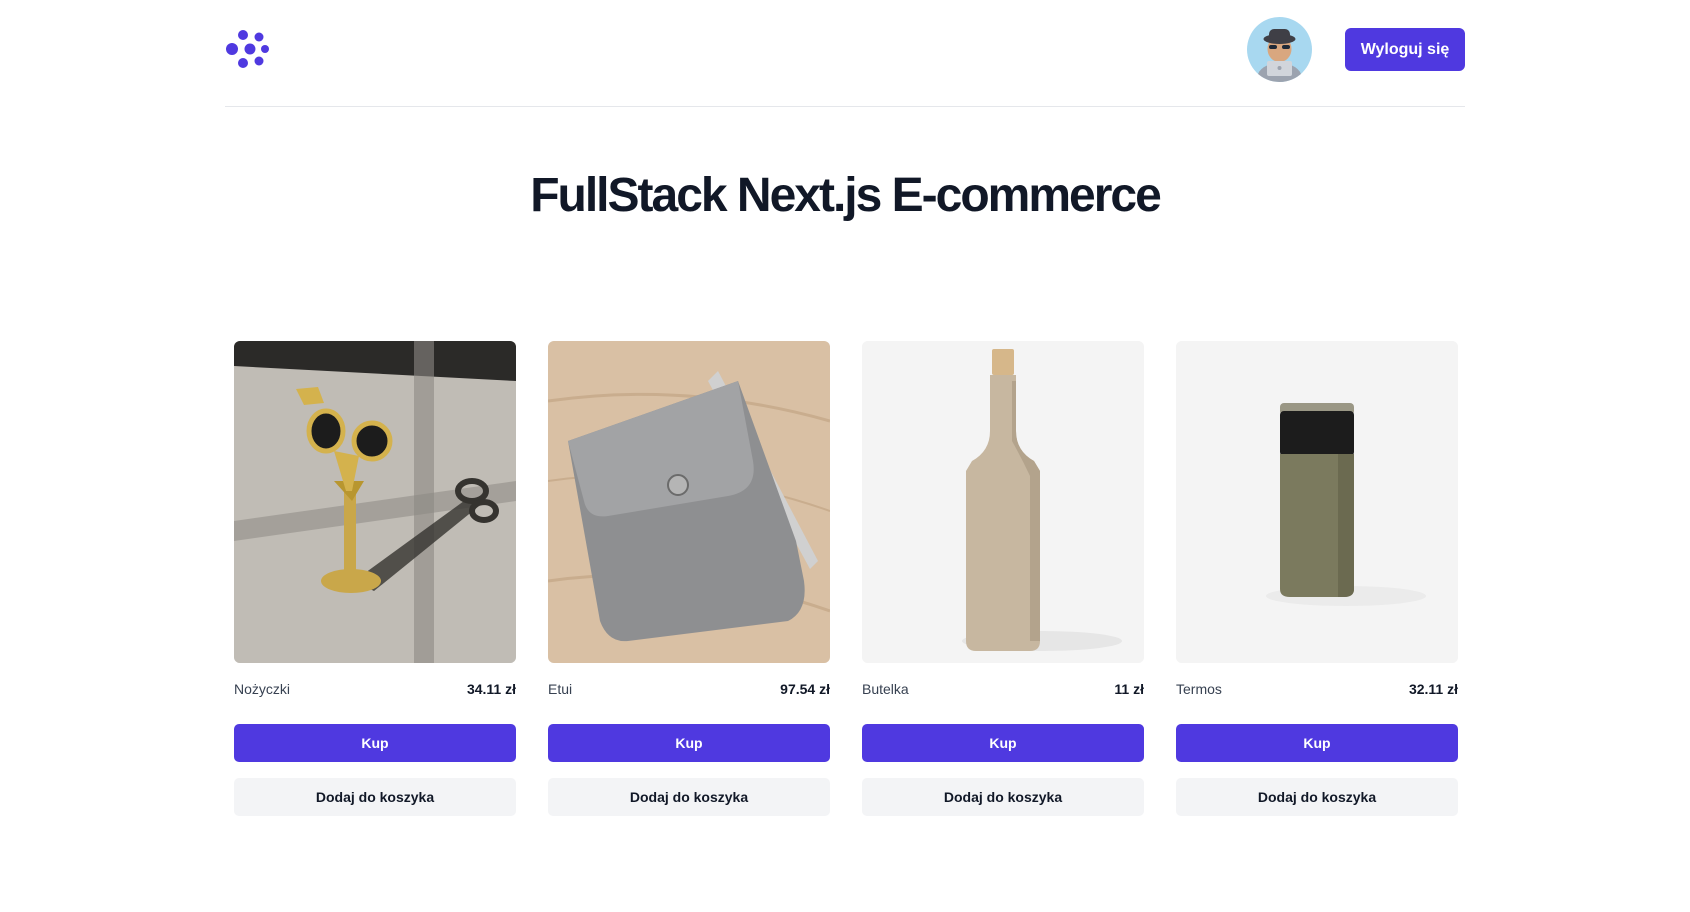 This screenshot has width=1690, height=912. Describe the element at coordinates (375, 690) in the screenshot. I see `product-info: Nożyczki 34.11 zł` at that location.